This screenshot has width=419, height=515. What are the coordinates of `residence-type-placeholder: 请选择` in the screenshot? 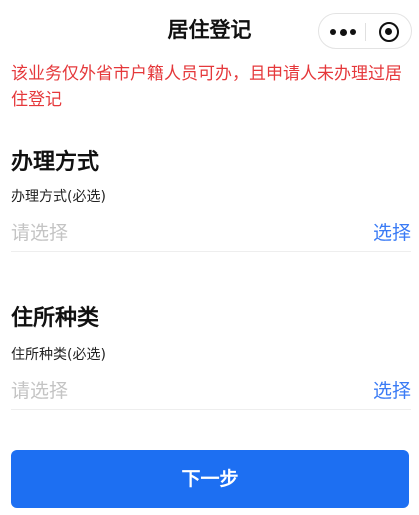 It's located at (40, 391).